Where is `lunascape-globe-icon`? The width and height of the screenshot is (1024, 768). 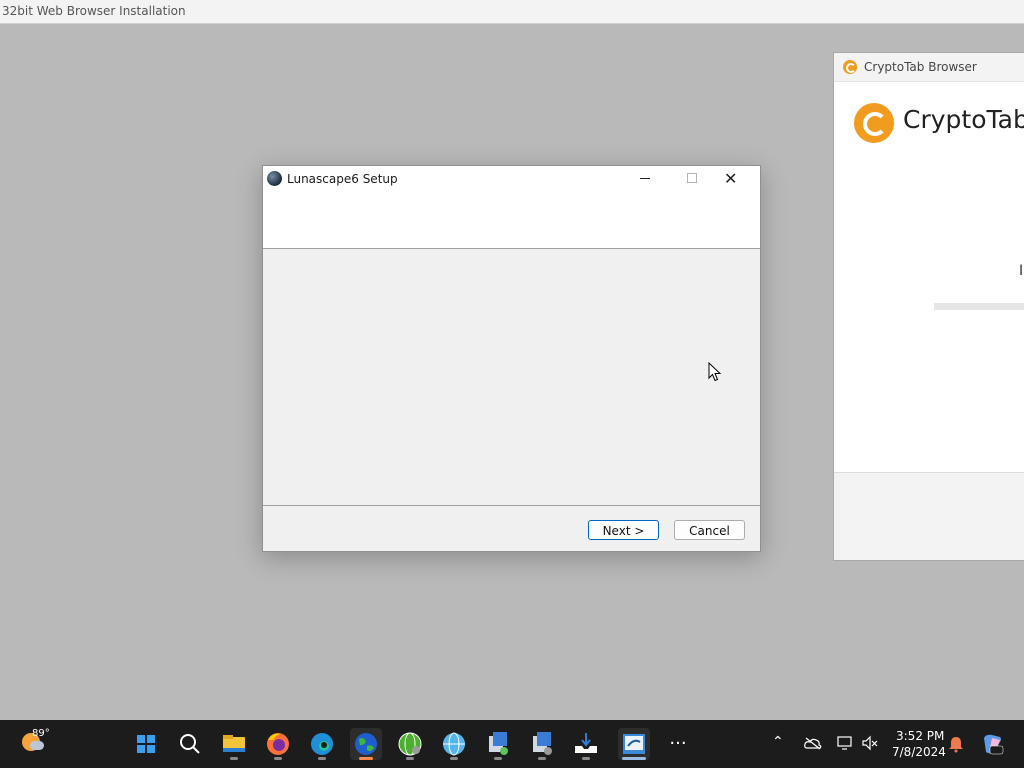 lunascape-globe-icon is located at coordinates (366, 744).